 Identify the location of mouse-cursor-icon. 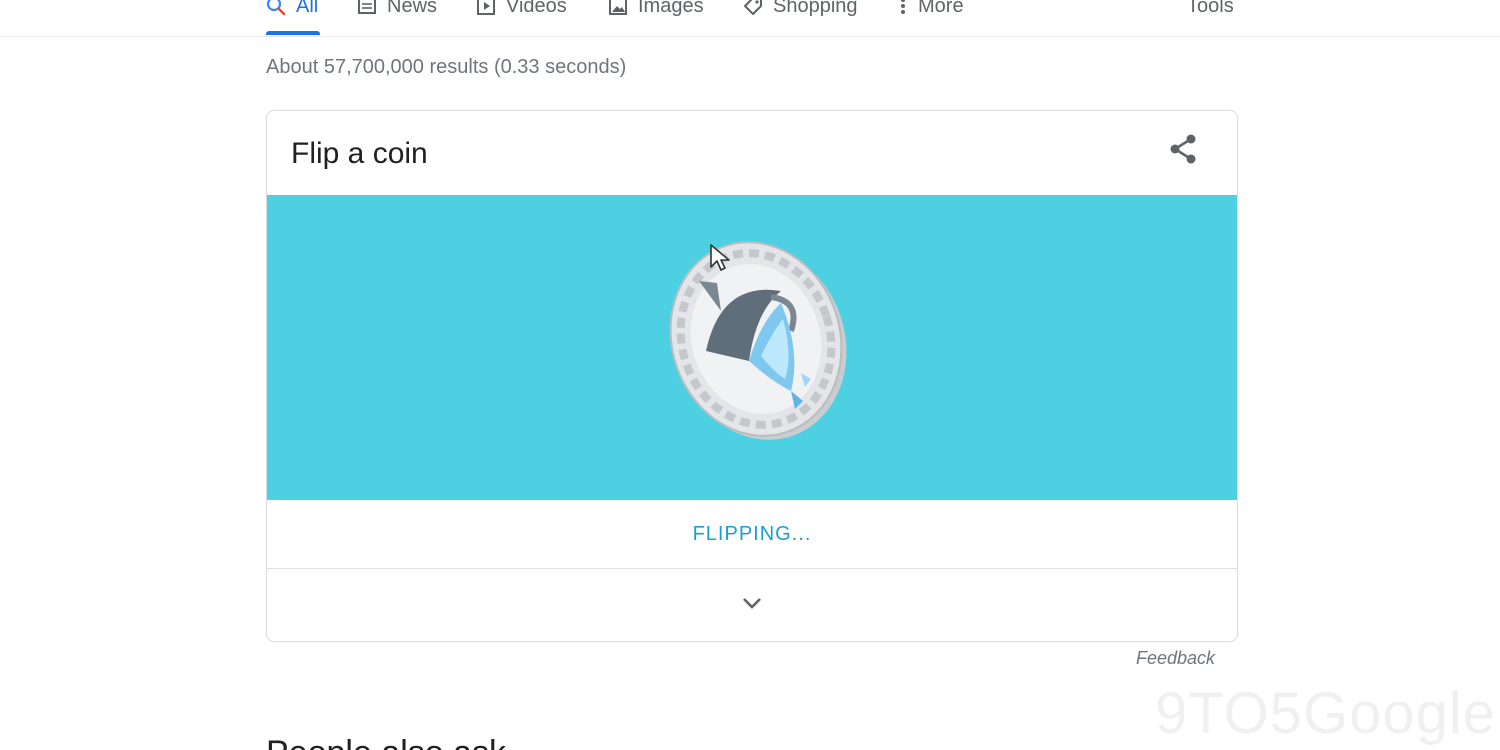
(720, 258).